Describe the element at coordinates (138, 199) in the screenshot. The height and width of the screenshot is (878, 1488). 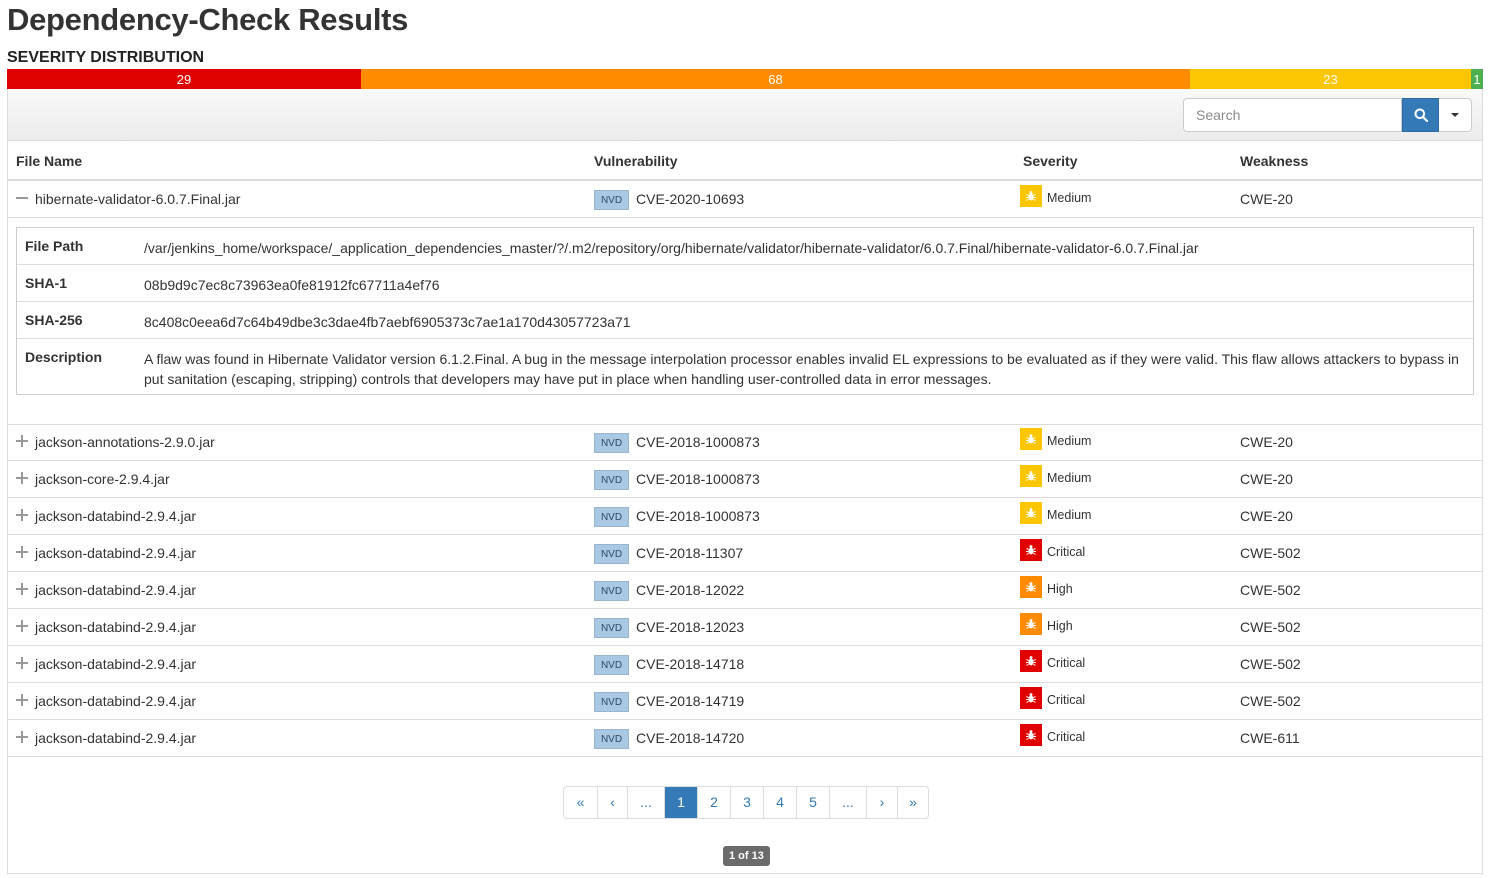
I see `file-name: hibernate-validator-6.0.7.Final.jar` at that location.